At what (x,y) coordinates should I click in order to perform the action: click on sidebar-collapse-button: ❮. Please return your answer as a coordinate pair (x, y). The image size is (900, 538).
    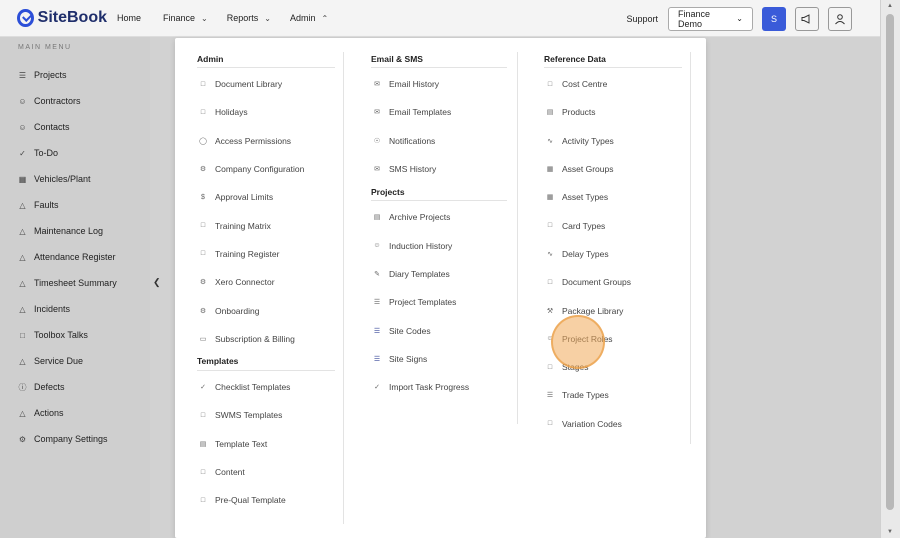
    Looking at the image, I should click on (157, 282).